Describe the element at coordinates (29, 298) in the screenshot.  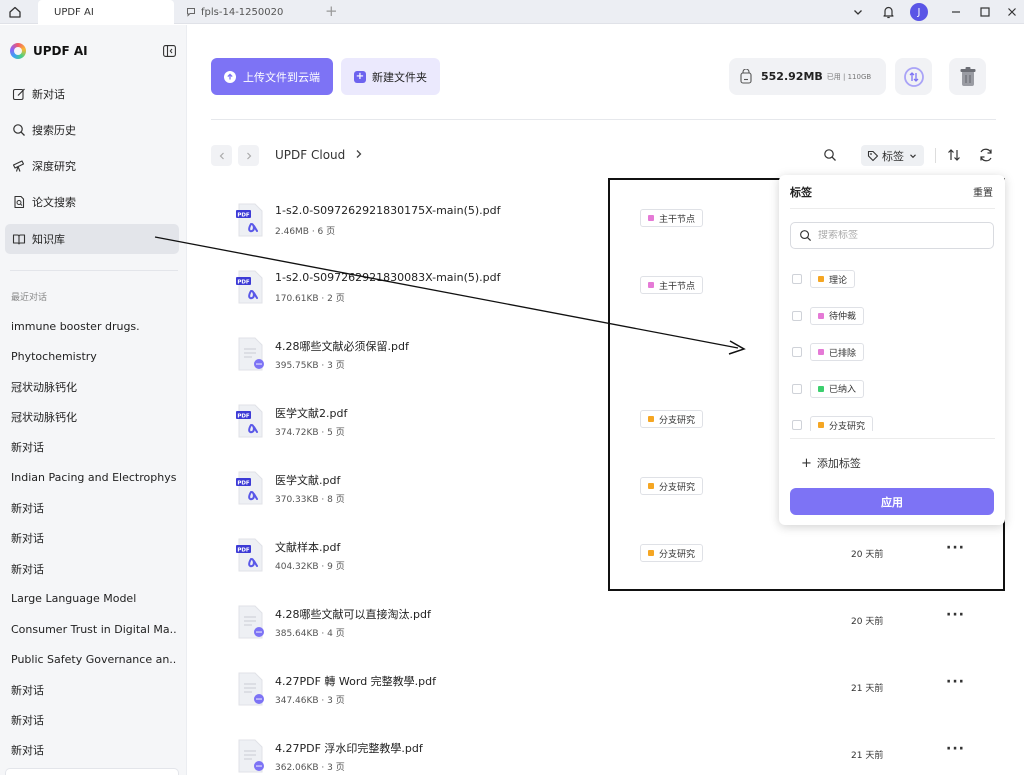
I see `recent-section-label: 最近对话` at that location.